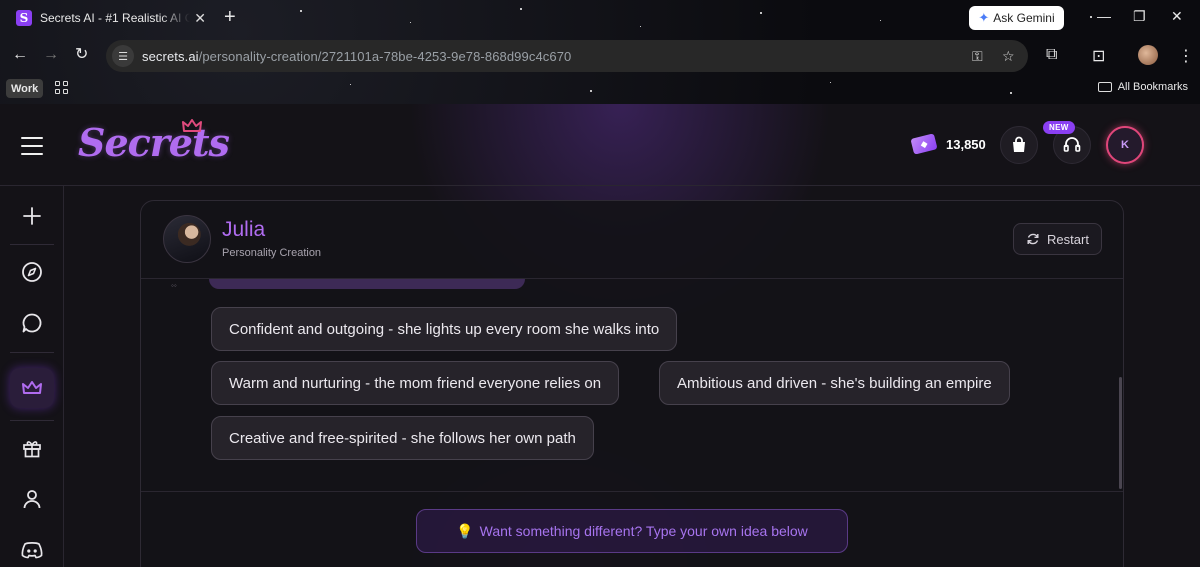  I want to click on site-info-icon: ☰, so click(123, 56).